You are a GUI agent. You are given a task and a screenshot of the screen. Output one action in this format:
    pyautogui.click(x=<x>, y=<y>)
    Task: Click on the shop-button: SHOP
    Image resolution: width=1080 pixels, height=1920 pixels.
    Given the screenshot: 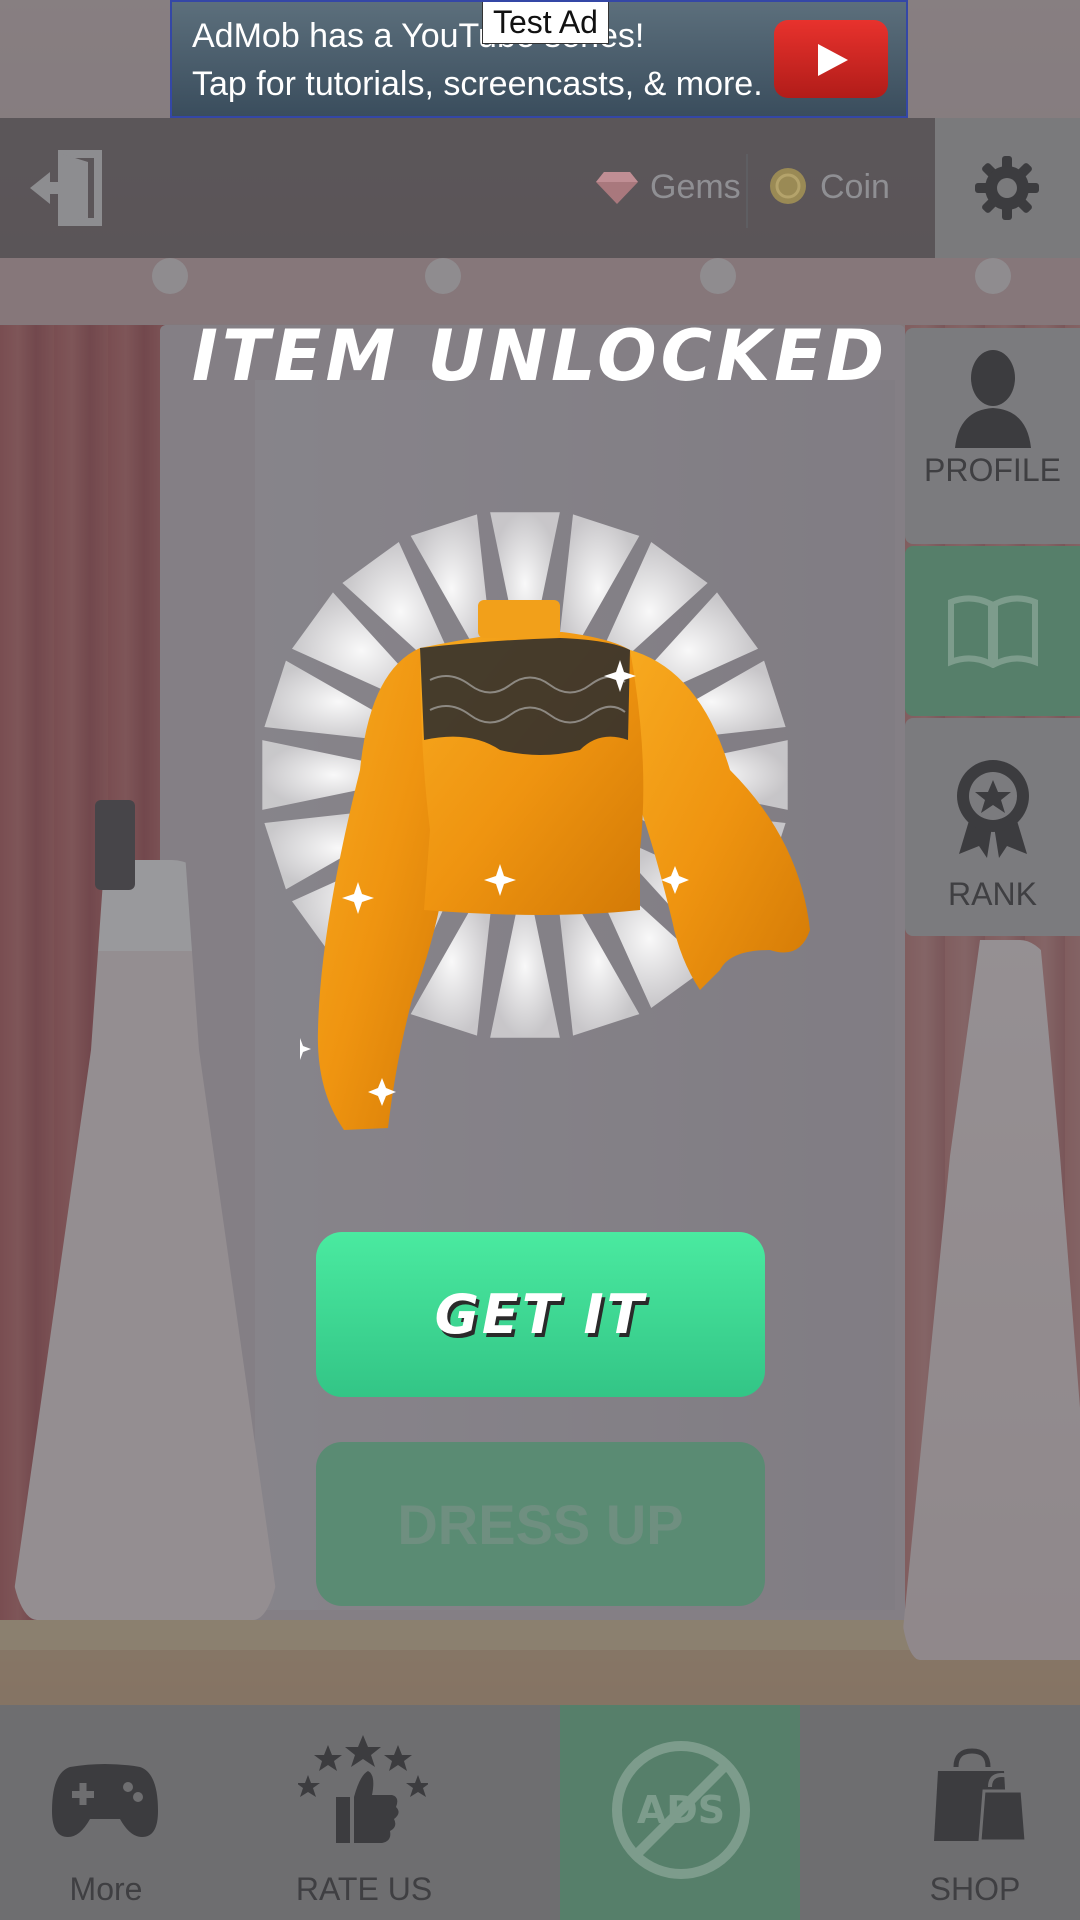 What is the action you would take?
    pyautogui.click(x=975, y=1812)
    